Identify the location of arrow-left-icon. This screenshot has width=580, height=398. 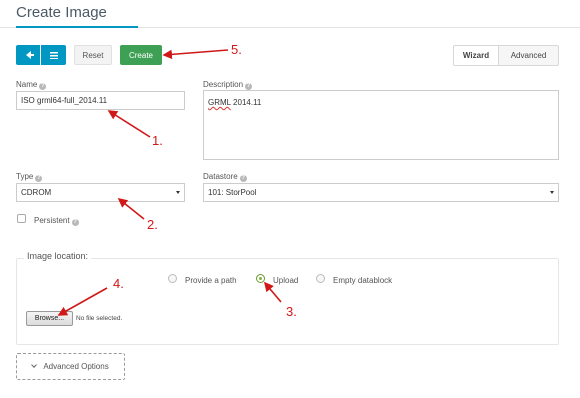
(29, 55).